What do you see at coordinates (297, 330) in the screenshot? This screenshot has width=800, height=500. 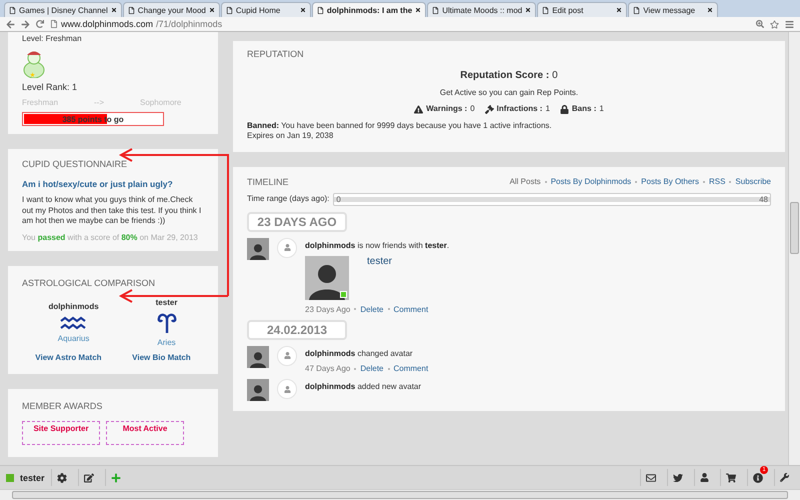 I see `date-label: 24.02.2013` at bounding box center [297, 330].